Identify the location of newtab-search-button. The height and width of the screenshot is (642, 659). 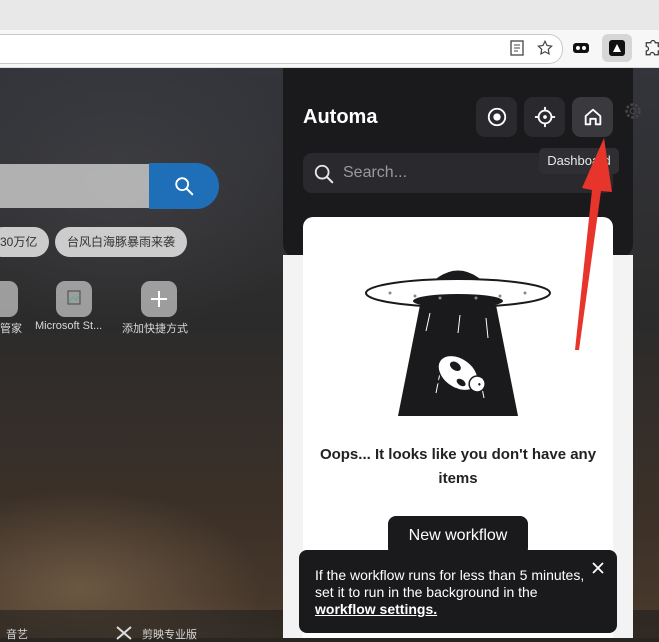
(184, 186).